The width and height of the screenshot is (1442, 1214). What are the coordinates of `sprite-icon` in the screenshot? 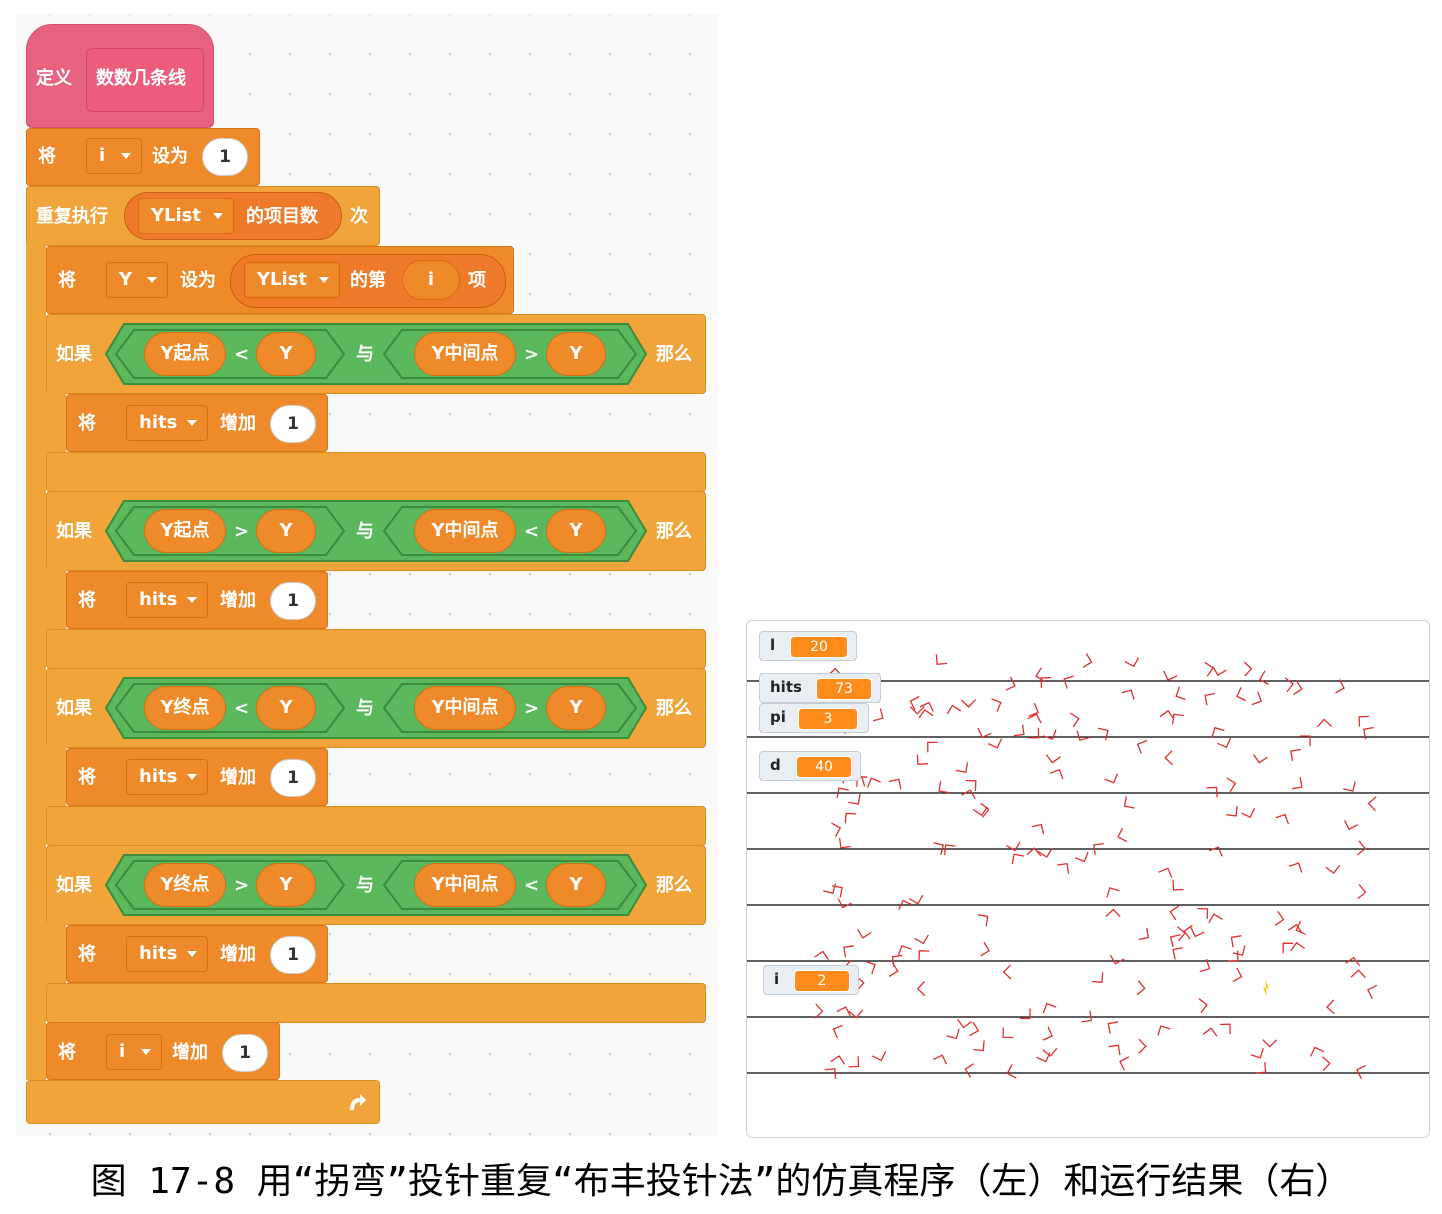 It's located at (1266, 988).